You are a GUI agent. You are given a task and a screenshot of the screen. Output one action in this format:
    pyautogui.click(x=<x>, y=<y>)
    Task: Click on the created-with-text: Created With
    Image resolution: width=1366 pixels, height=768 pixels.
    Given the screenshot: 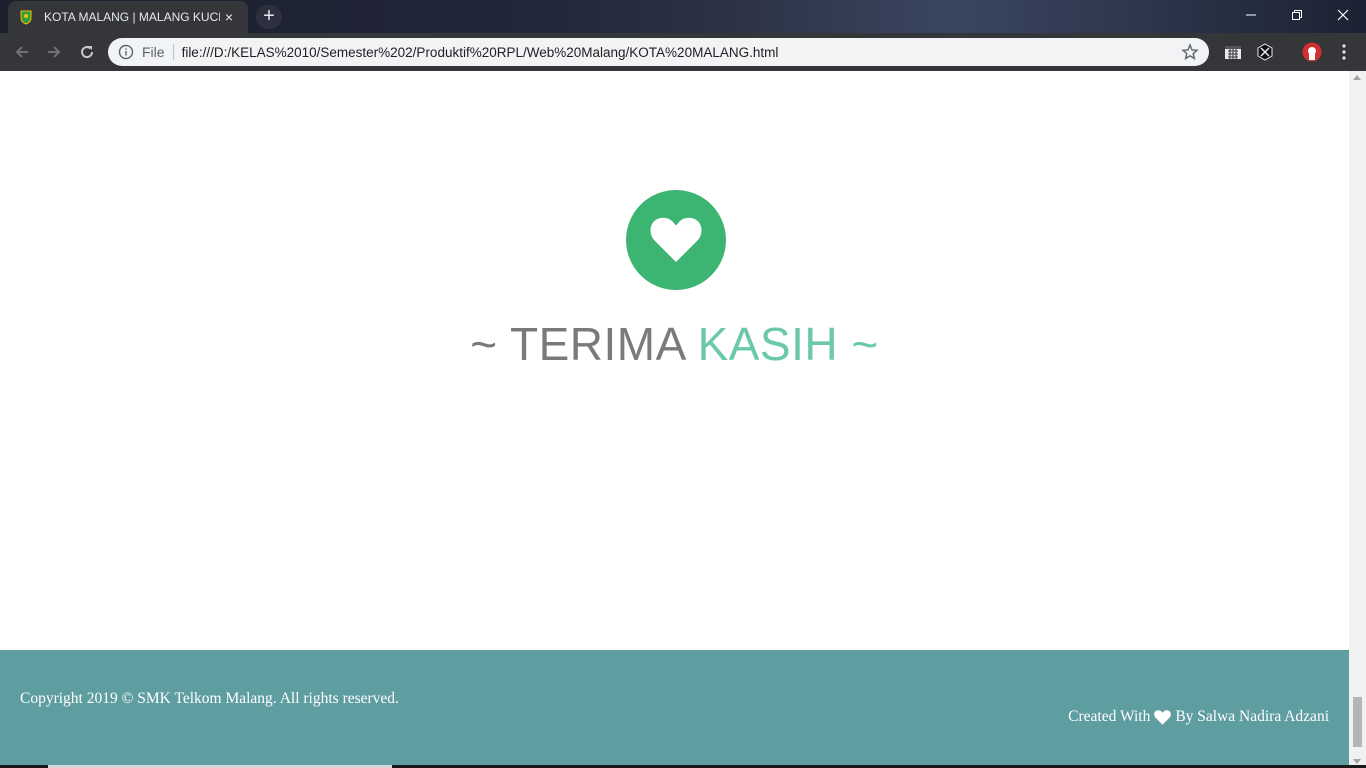 What is the action you would take?
    pyautogui.click(x=1109, y=716)
    